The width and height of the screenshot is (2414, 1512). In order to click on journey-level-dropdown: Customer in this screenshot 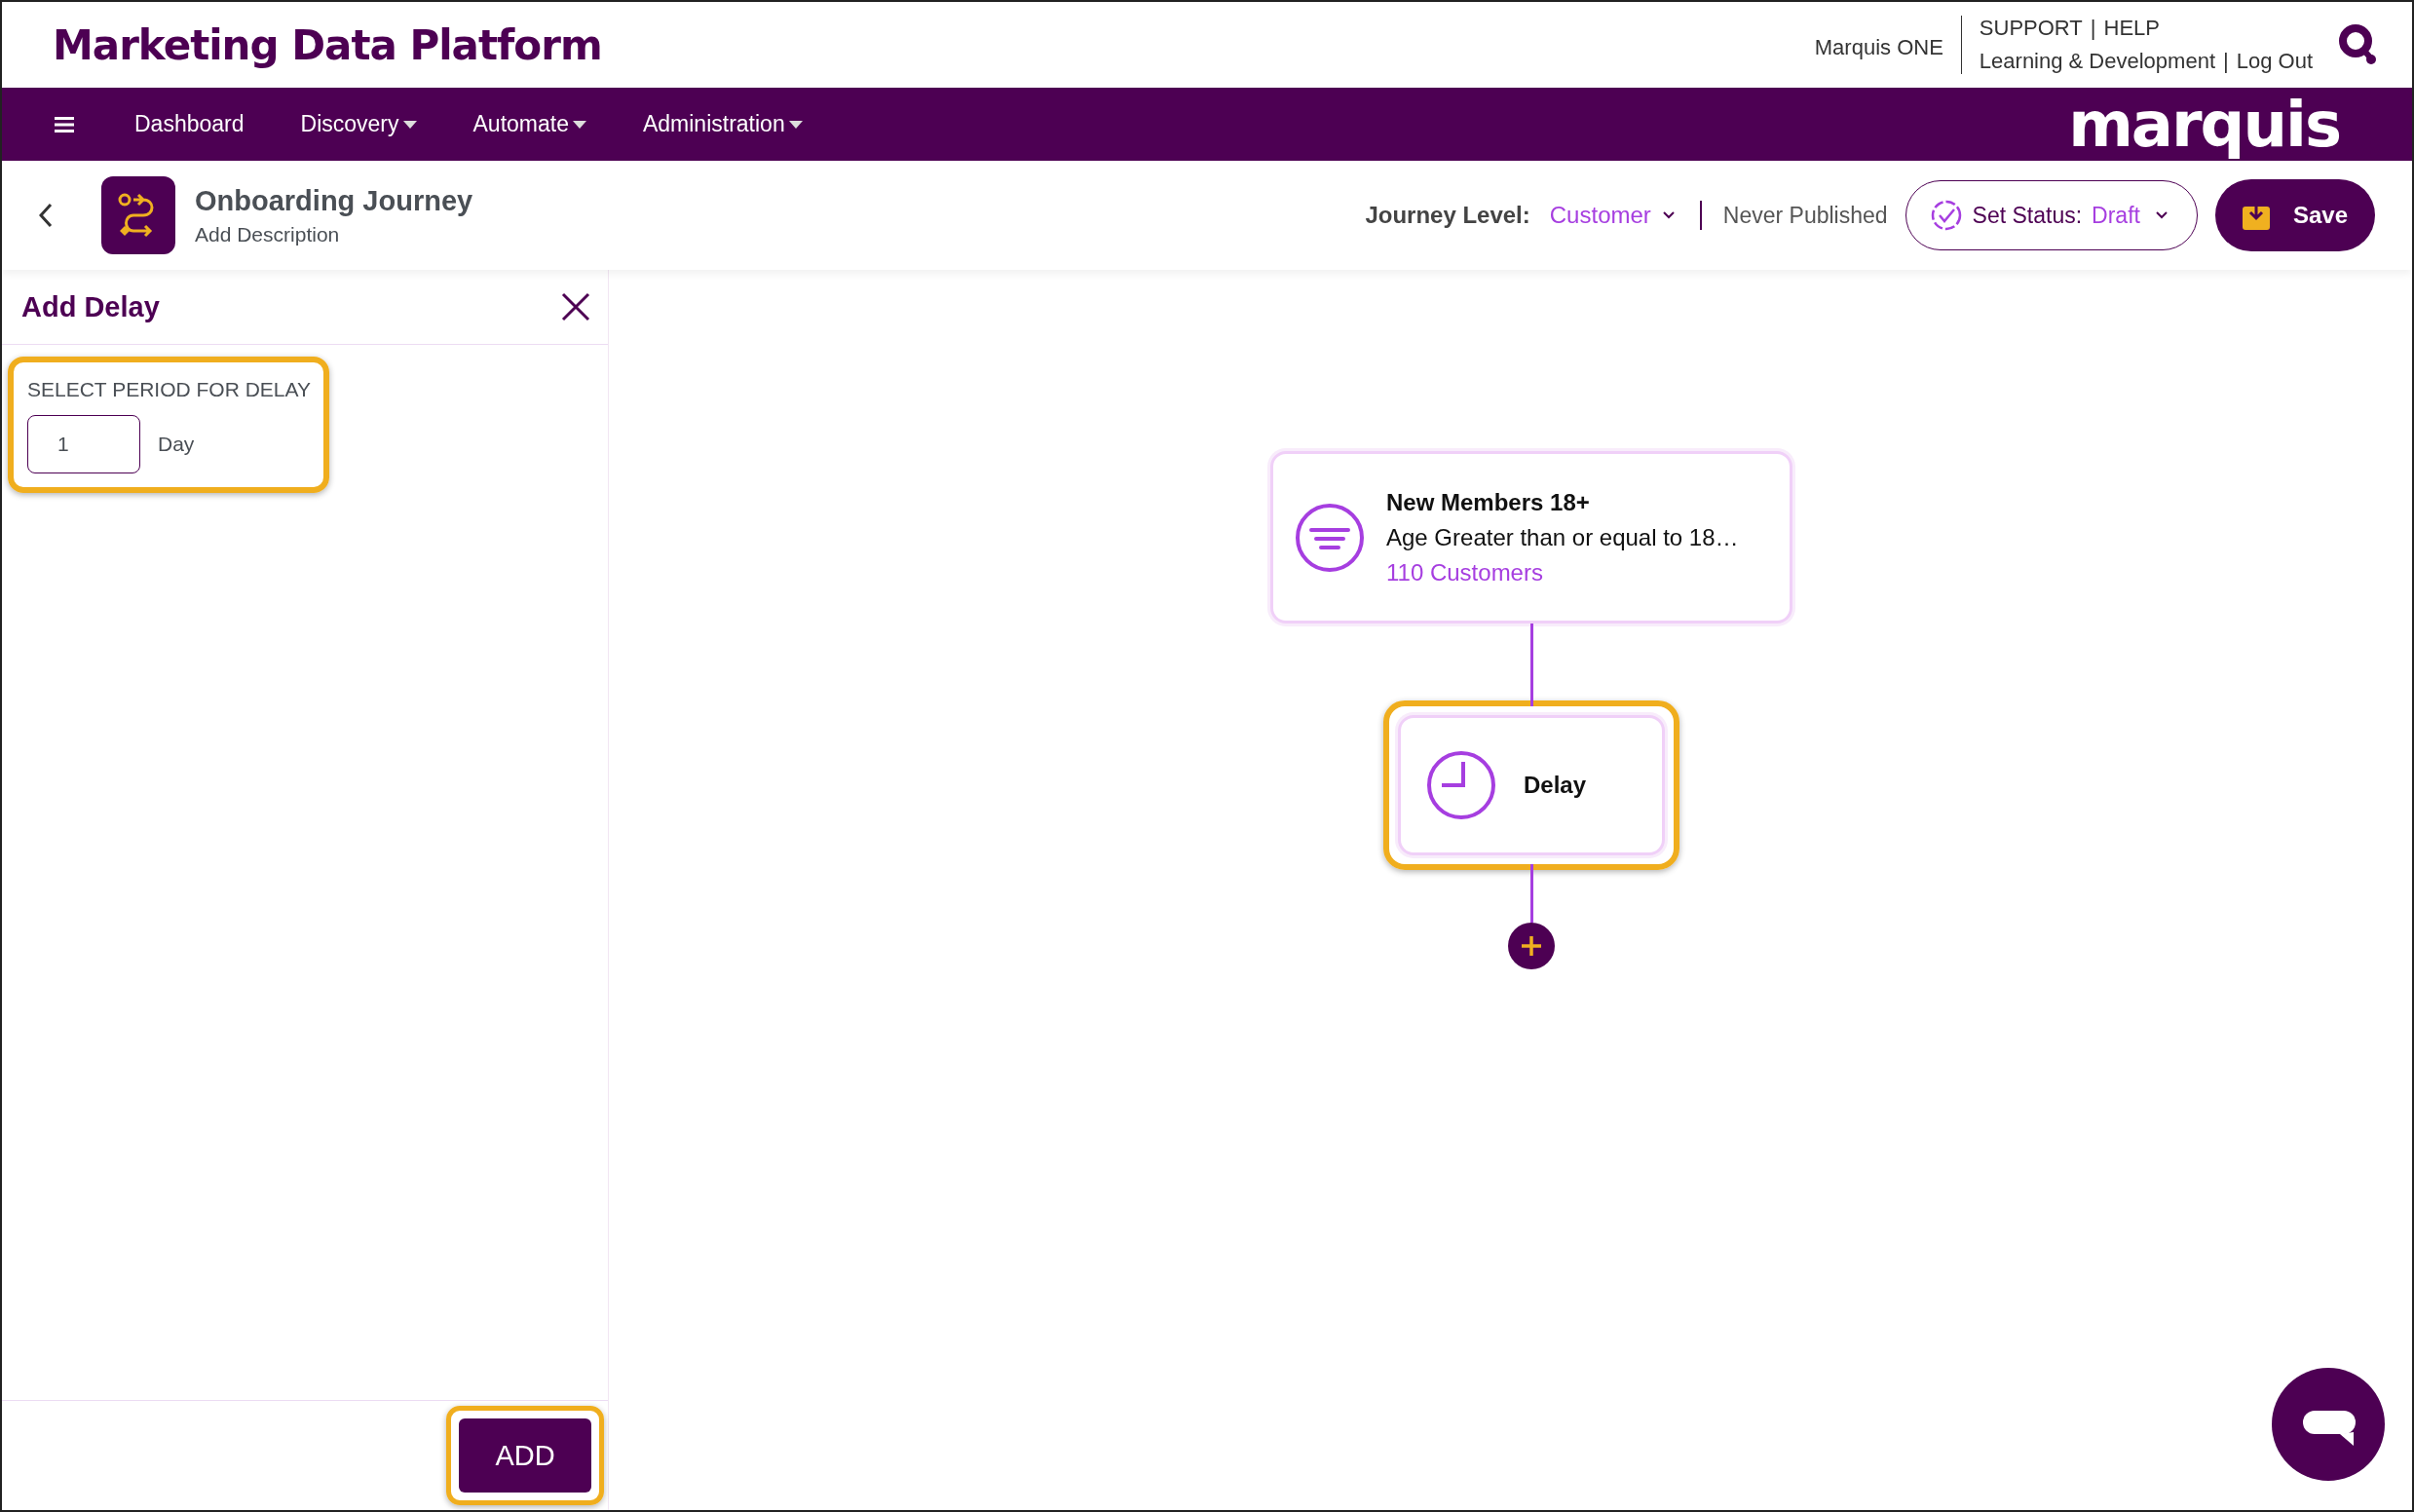, I will do `click(1612, 215)`.